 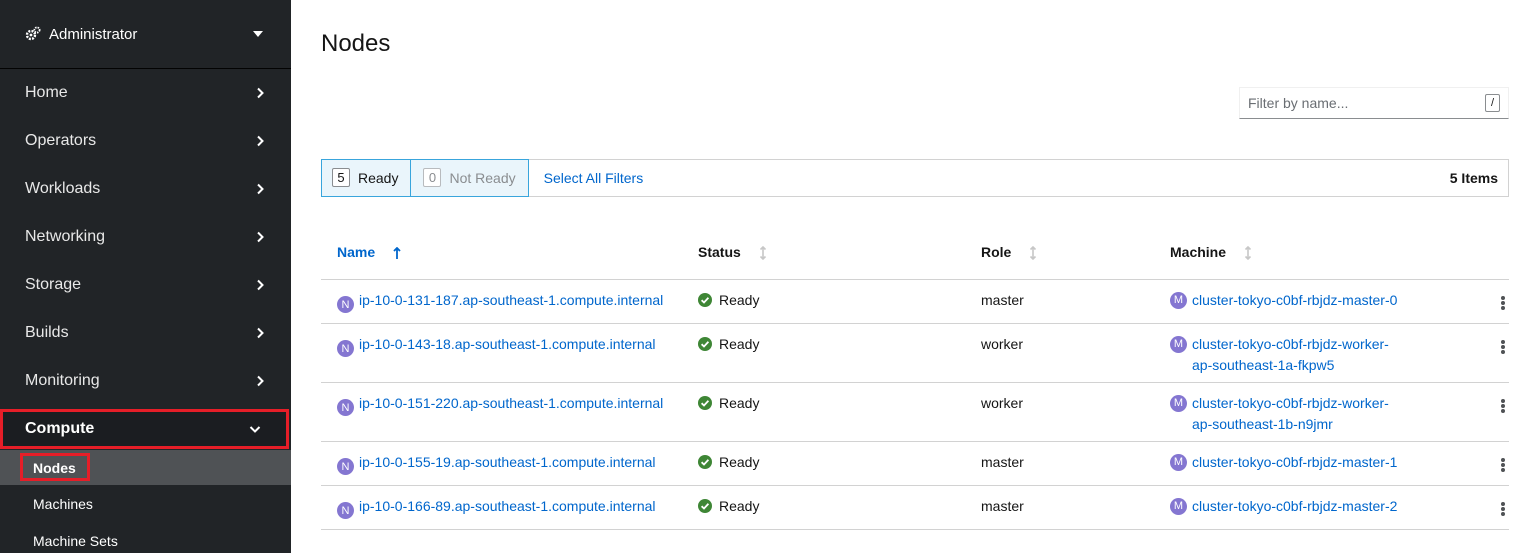 What do you see at coordinates (145, 503) in the screenshot?
I see `subnav-machines: Machines` at bounding box center [145, 503].